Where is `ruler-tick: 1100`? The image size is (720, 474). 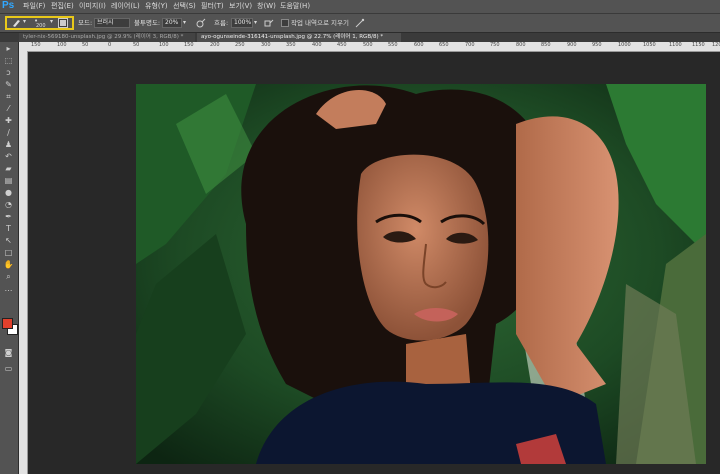
ruler-tick: 1100 is located at coordinates (675, 45).